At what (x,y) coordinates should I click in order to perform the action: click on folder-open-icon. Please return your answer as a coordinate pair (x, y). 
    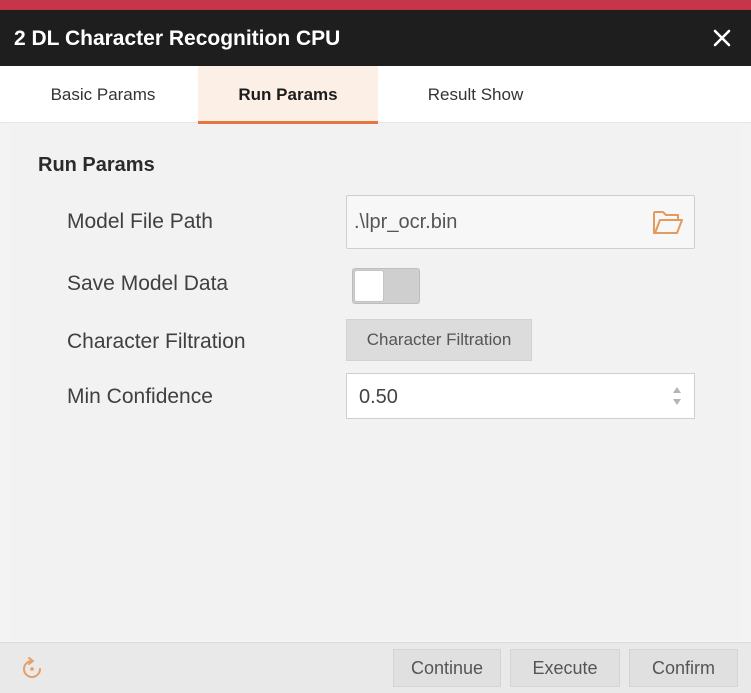
    Looking at the image, I should click on (668, 222).